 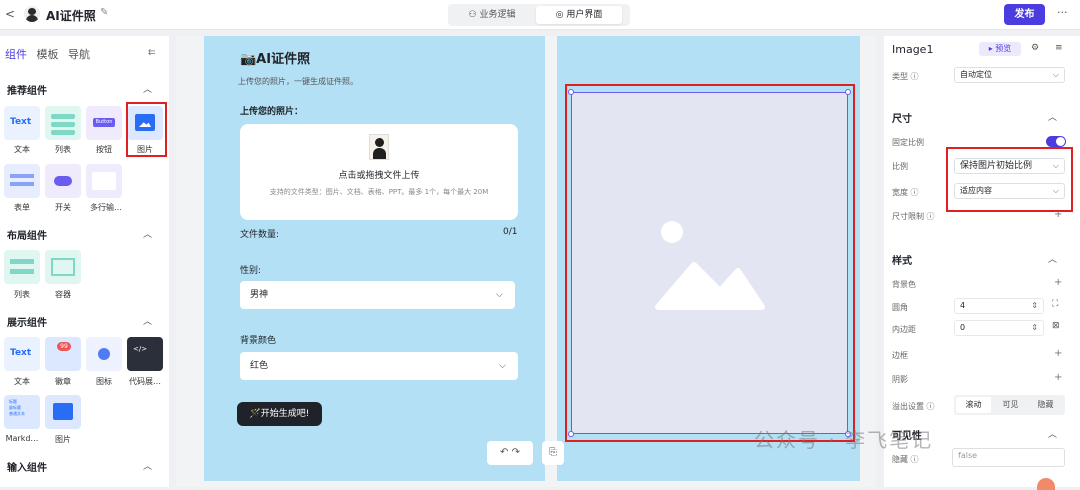 I want to click on component-label: 文本, so click(x=22, y=149).